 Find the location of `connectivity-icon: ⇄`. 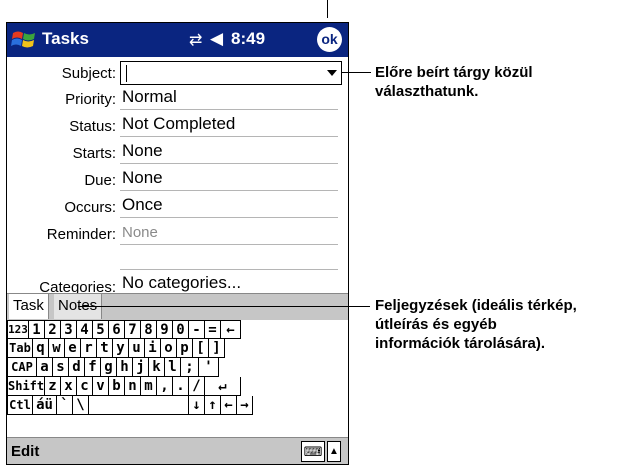

connectivity-icon: ⇄ is located at coordinates (195, 40).